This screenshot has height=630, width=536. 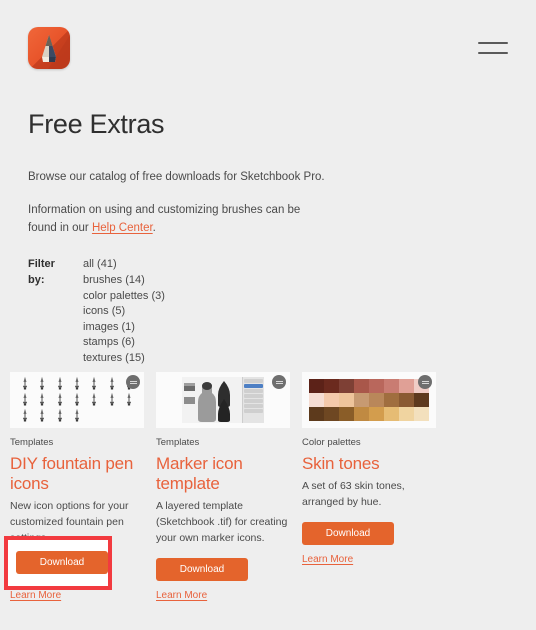 I want to click on menu-bar-top, so click(x=493, y=42).